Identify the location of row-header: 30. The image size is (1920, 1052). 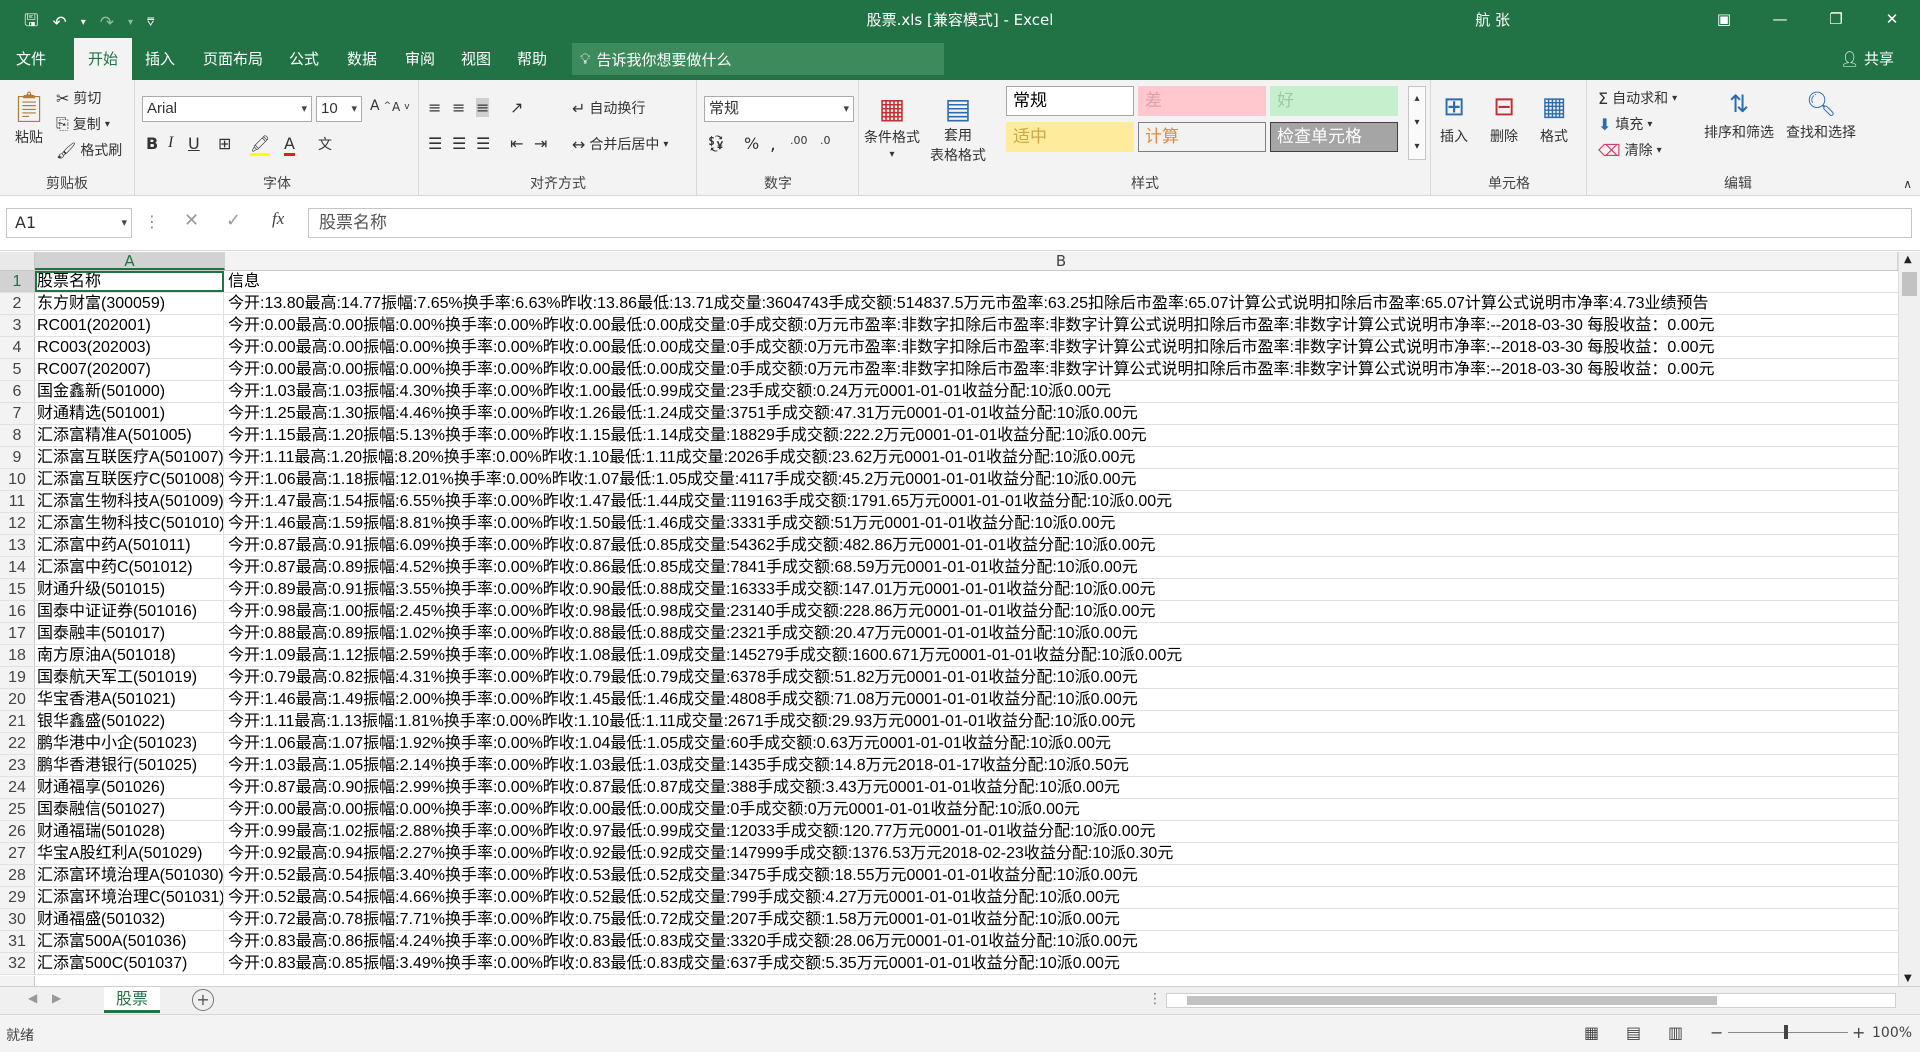
(17, 919).